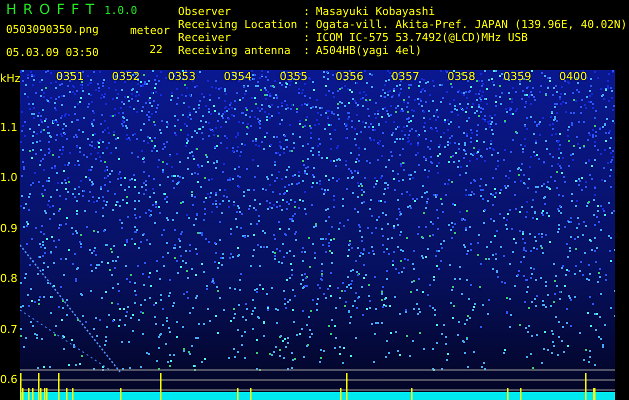 This screenshot has height=400, width=629. Describe the element at coordinates (155, 49) in the screenshot. I see `meteor-count: 22` at that location.